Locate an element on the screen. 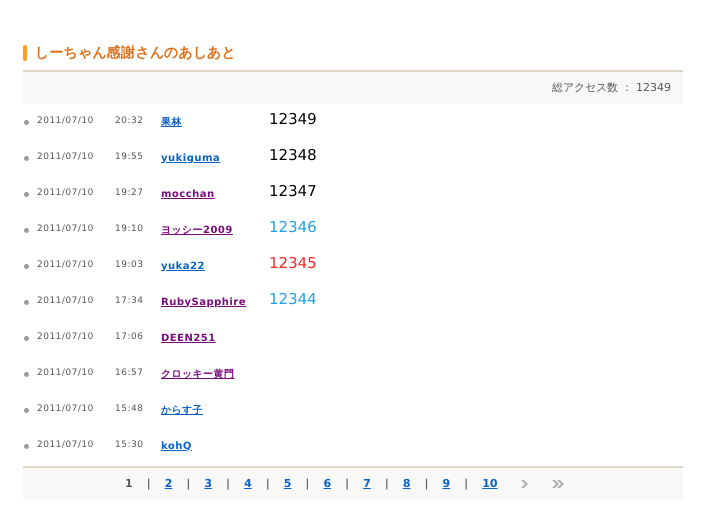 This screenshot has width=711, height=515. visit-time: 20:32 is located at coordinates (129, 121).